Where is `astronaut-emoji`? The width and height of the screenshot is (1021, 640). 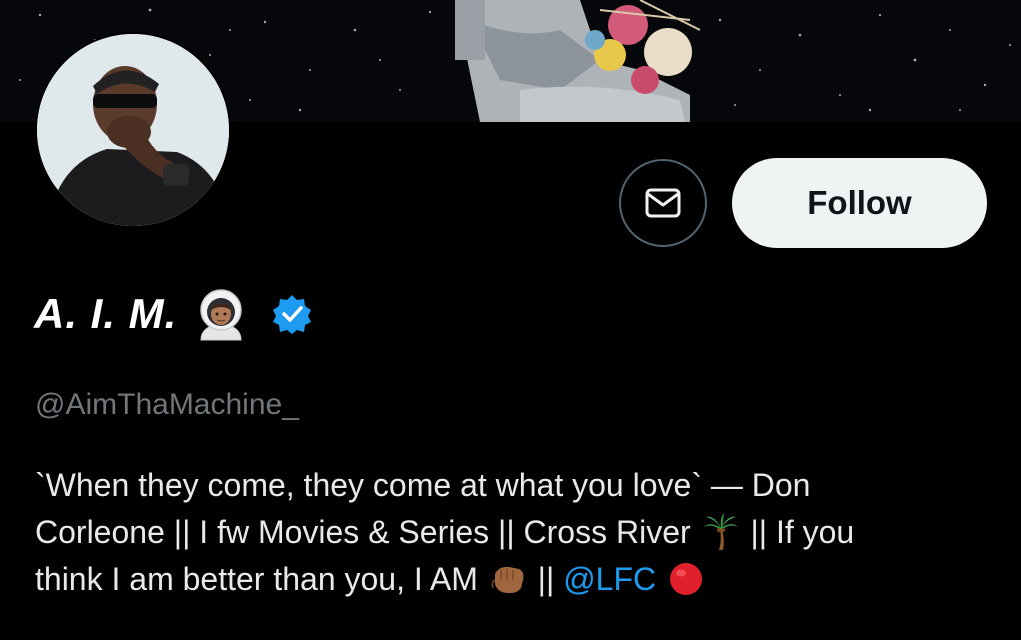
astronaut-emoji is located at coordinates (221, 315).